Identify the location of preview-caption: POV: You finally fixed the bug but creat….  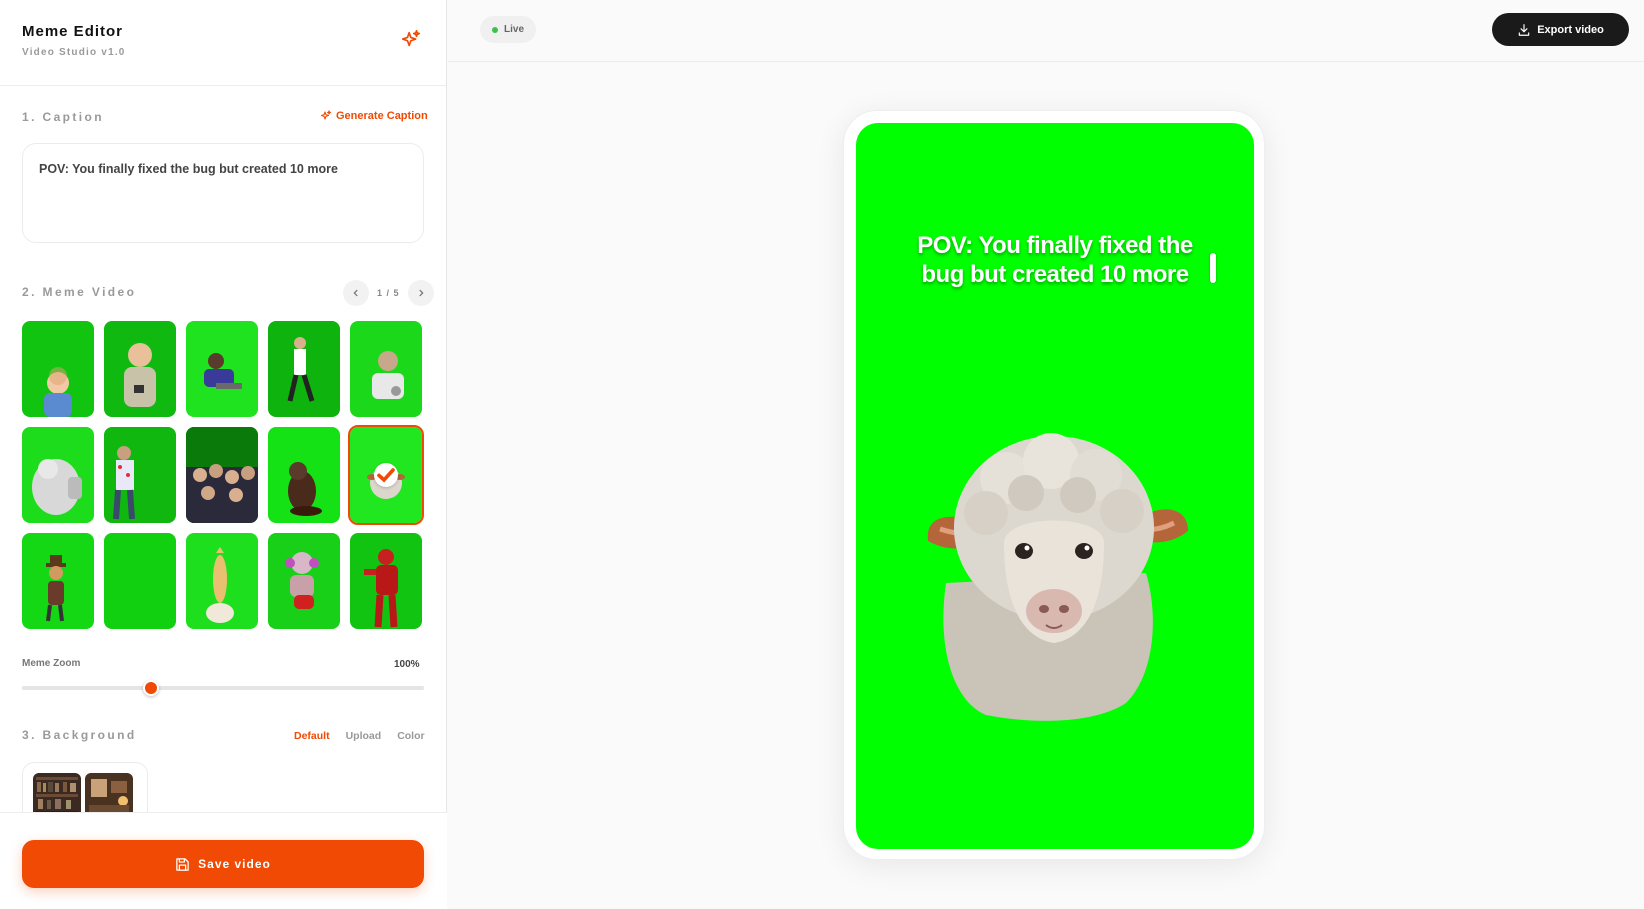
(1055, 260).